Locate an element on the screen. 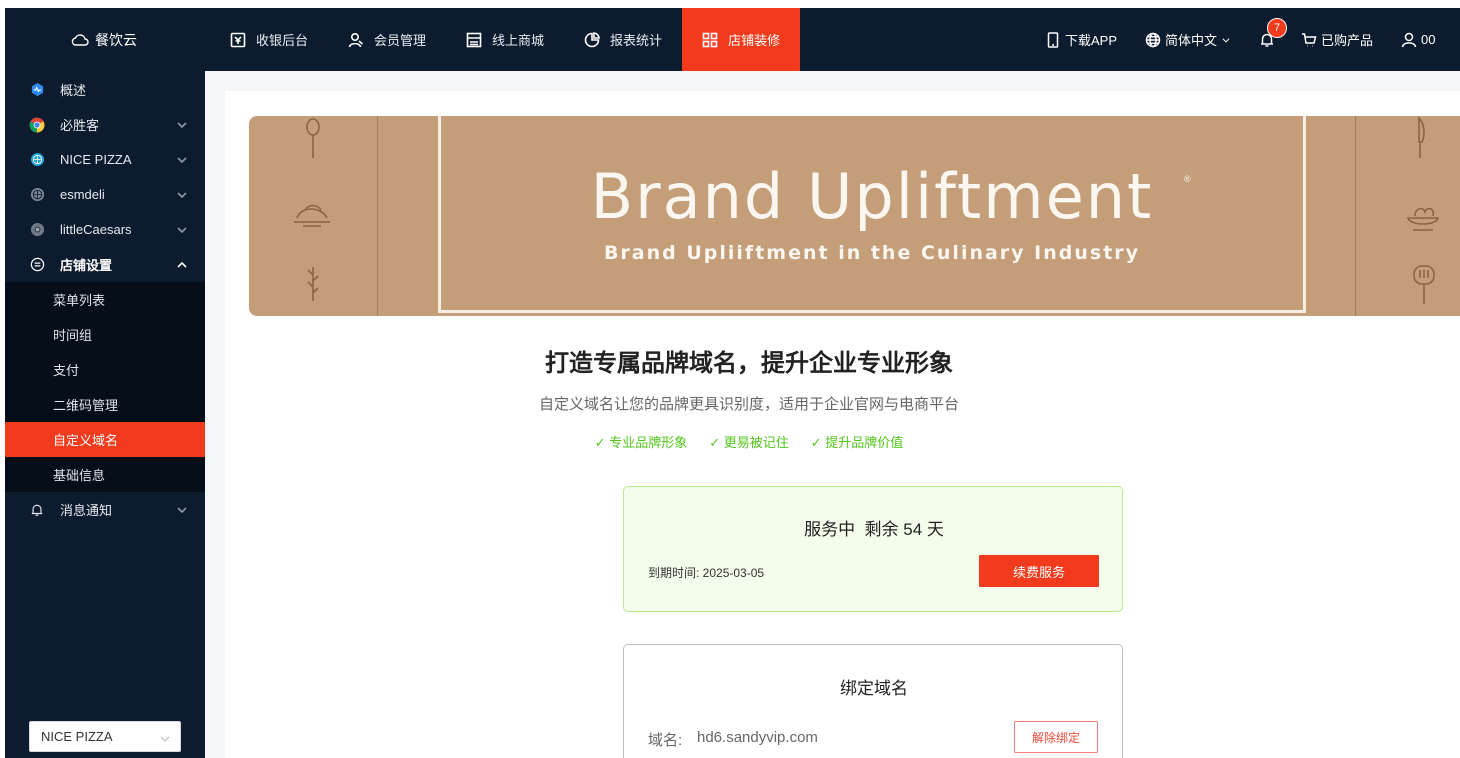  banner-title: Brand Upliftment is located at coordinates (872, 196).